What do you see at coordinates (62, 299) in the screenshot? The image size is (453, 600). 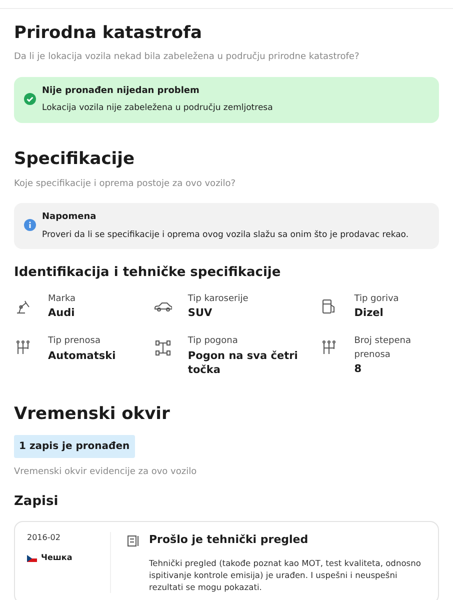 I see `spec-label: Marka` at bounding box center [62, 299].